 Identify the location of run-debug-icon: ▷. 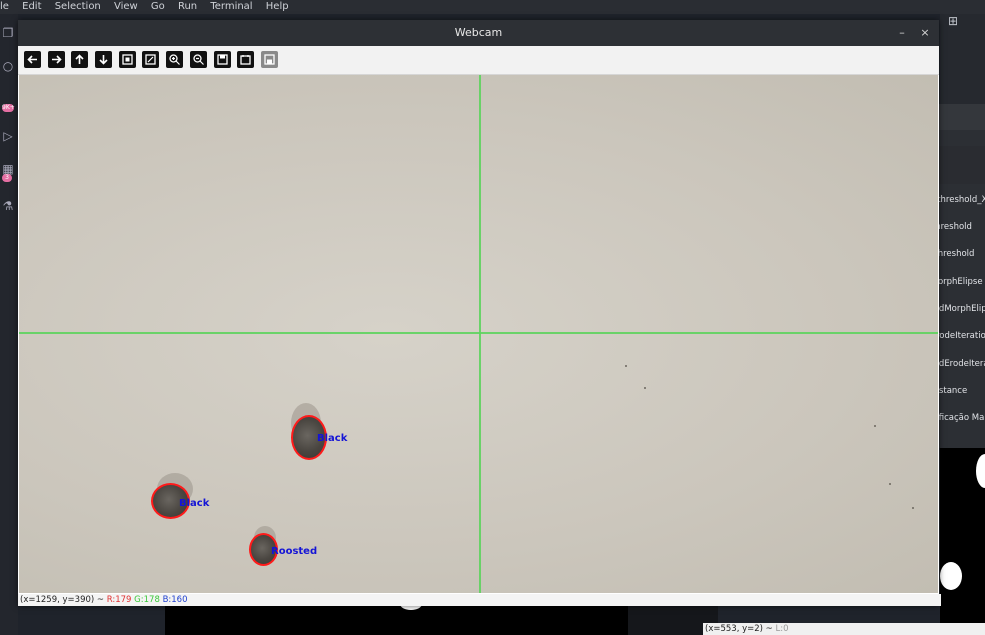
(8, 136).